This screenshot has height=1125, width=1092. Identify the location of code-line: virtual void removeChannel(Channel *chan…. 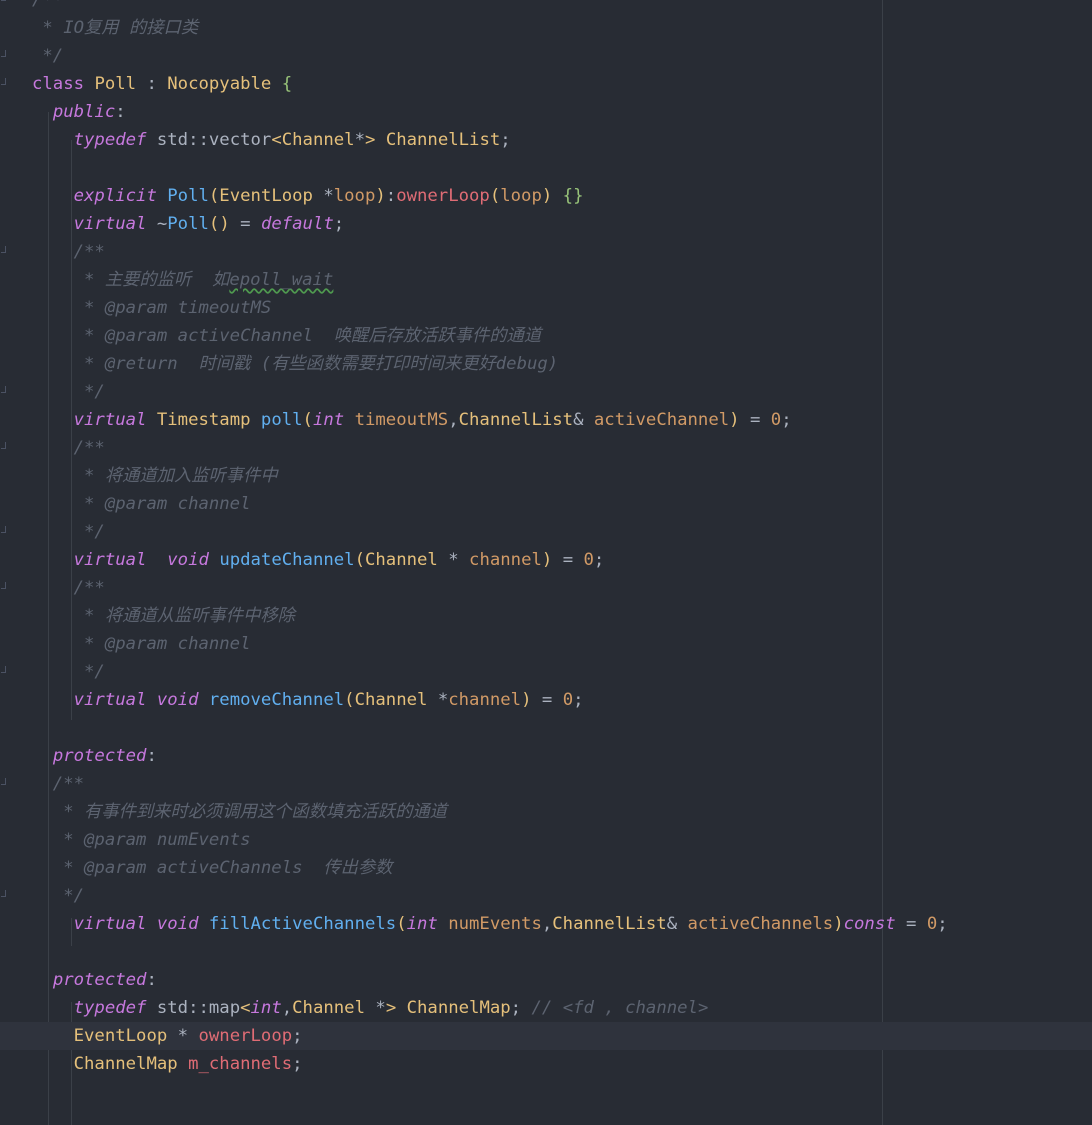
(546, 700).